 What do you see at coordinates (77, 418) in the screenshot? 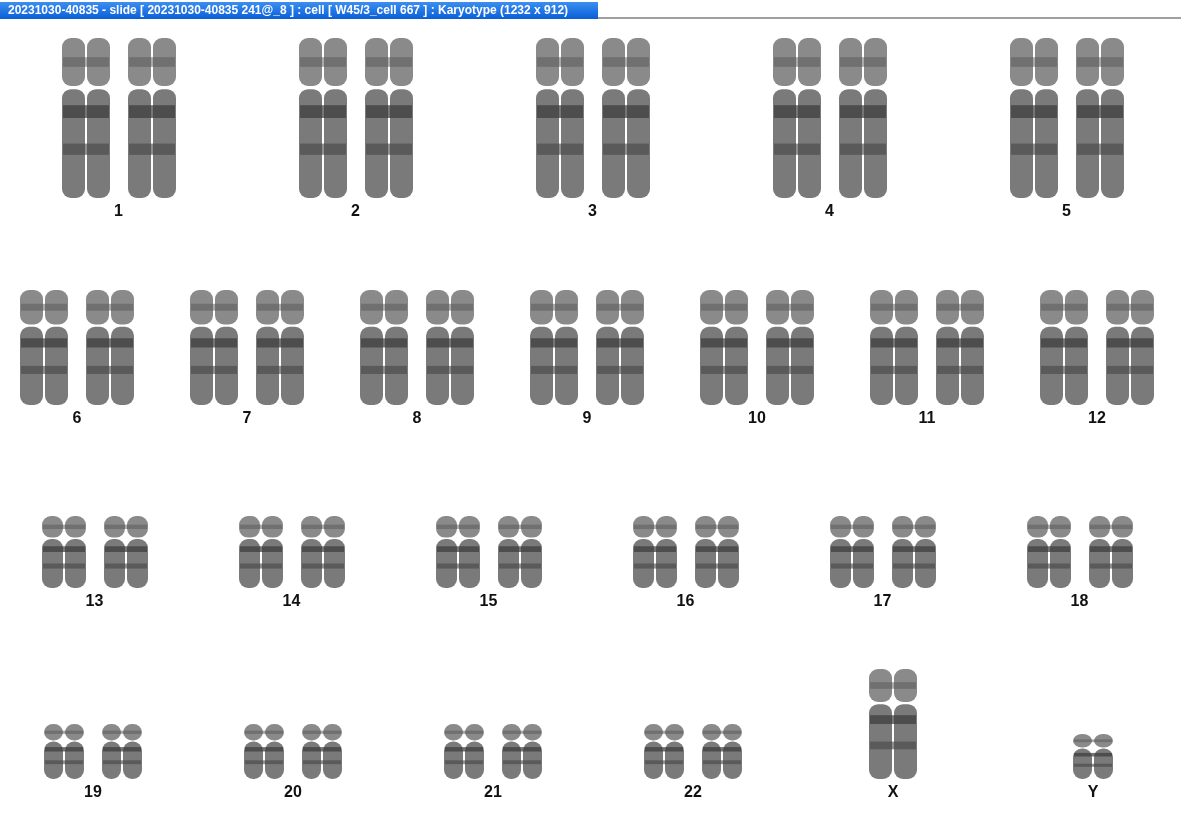
I see `chromosome-label: 6` at bounding box center [77, 418].